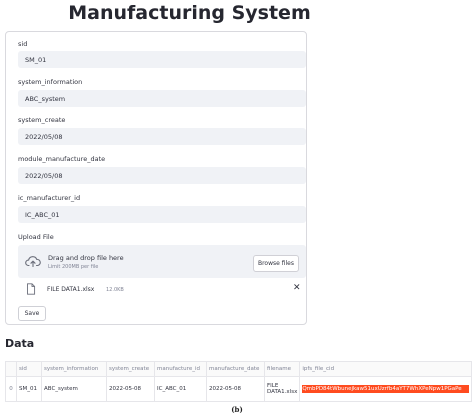  I want to click on column-header-filename: filename, so click(282, 369).